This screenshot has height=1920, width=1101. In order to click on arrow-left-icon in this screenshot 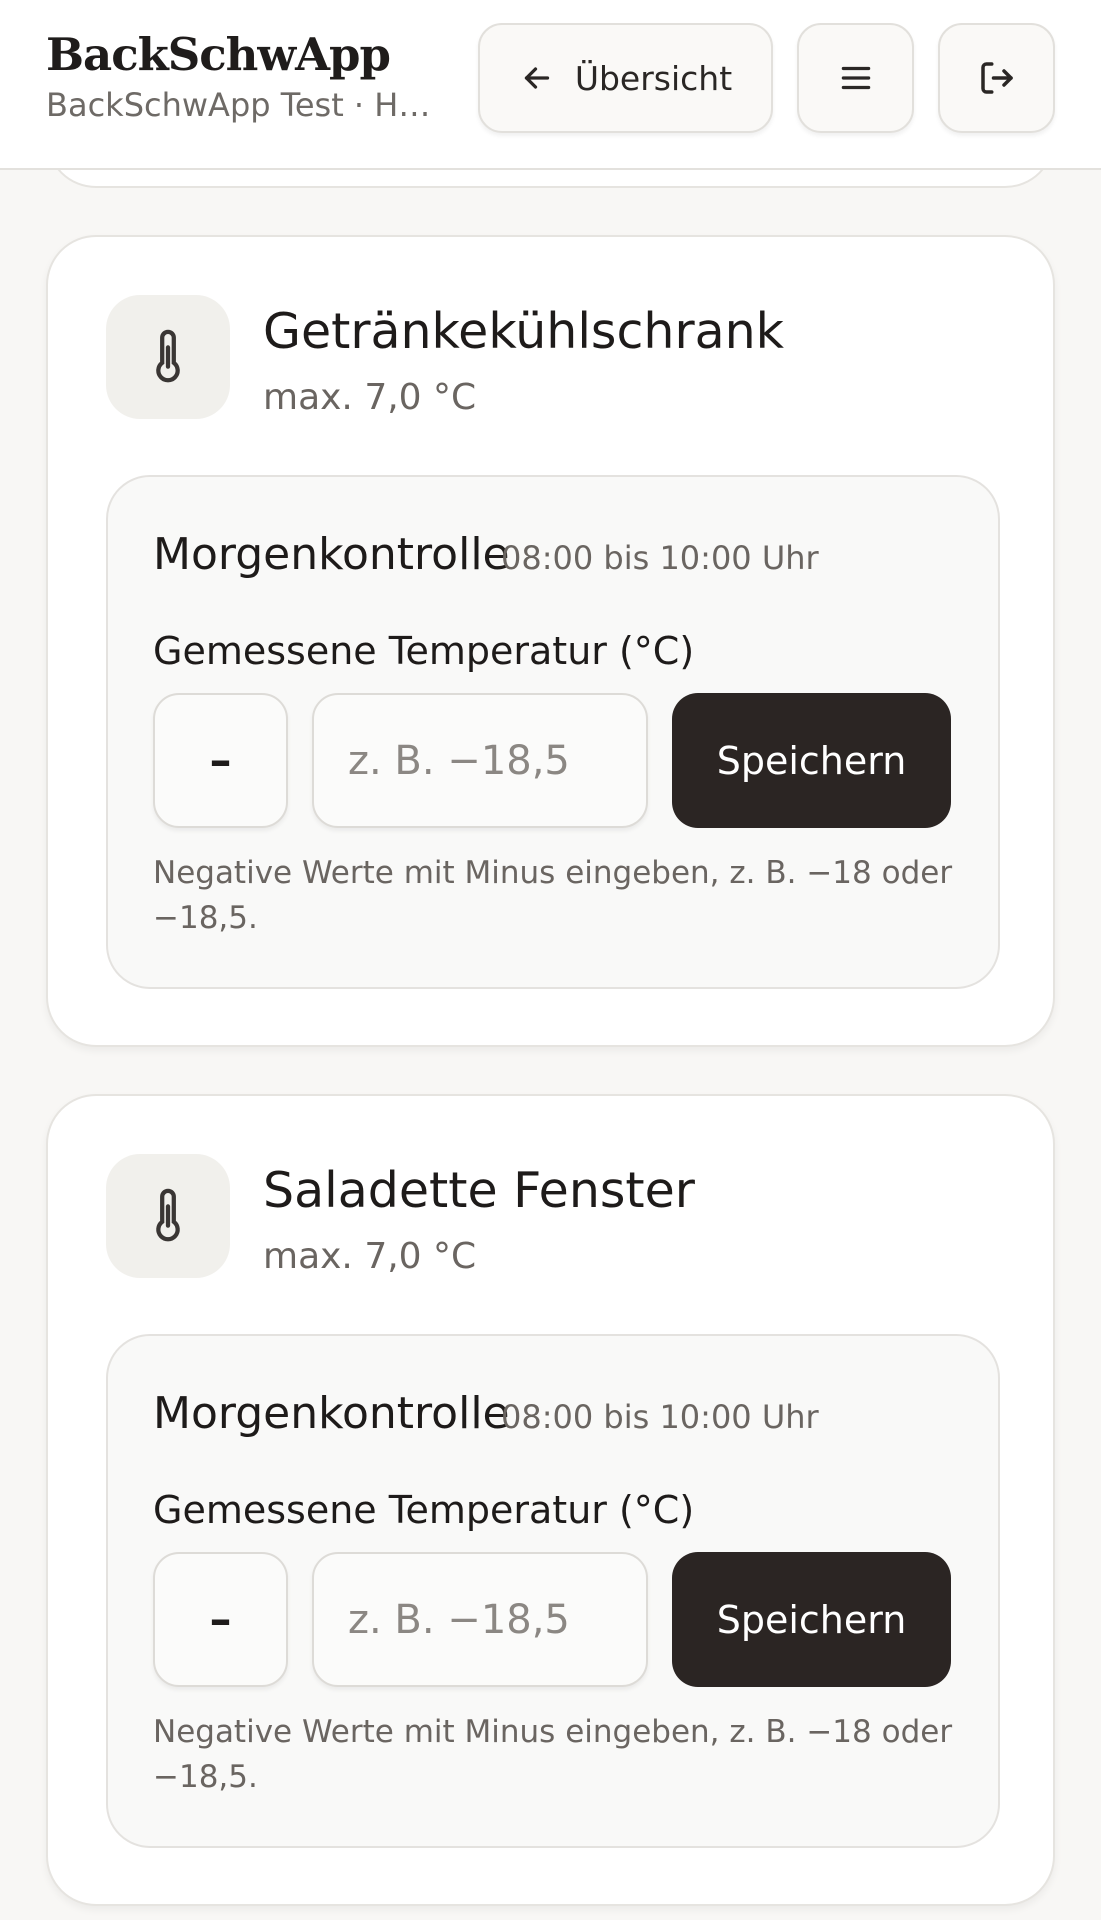, I will do `click(537, 78)`.